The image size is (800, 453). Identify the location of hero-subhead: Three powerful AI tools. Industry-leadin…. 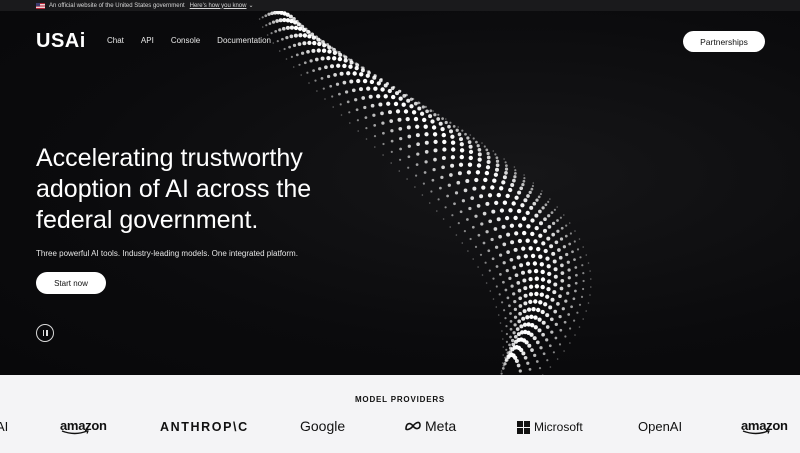
(167, 253).